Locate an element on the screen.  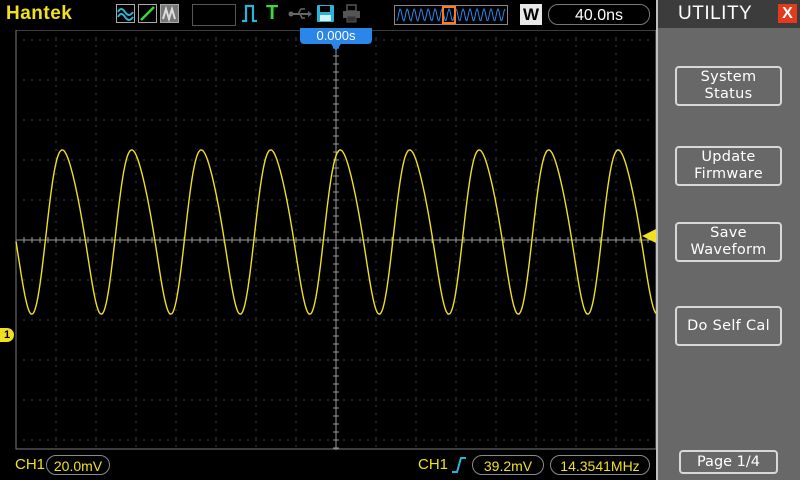
save-icon is located at coordinates (325, 13).